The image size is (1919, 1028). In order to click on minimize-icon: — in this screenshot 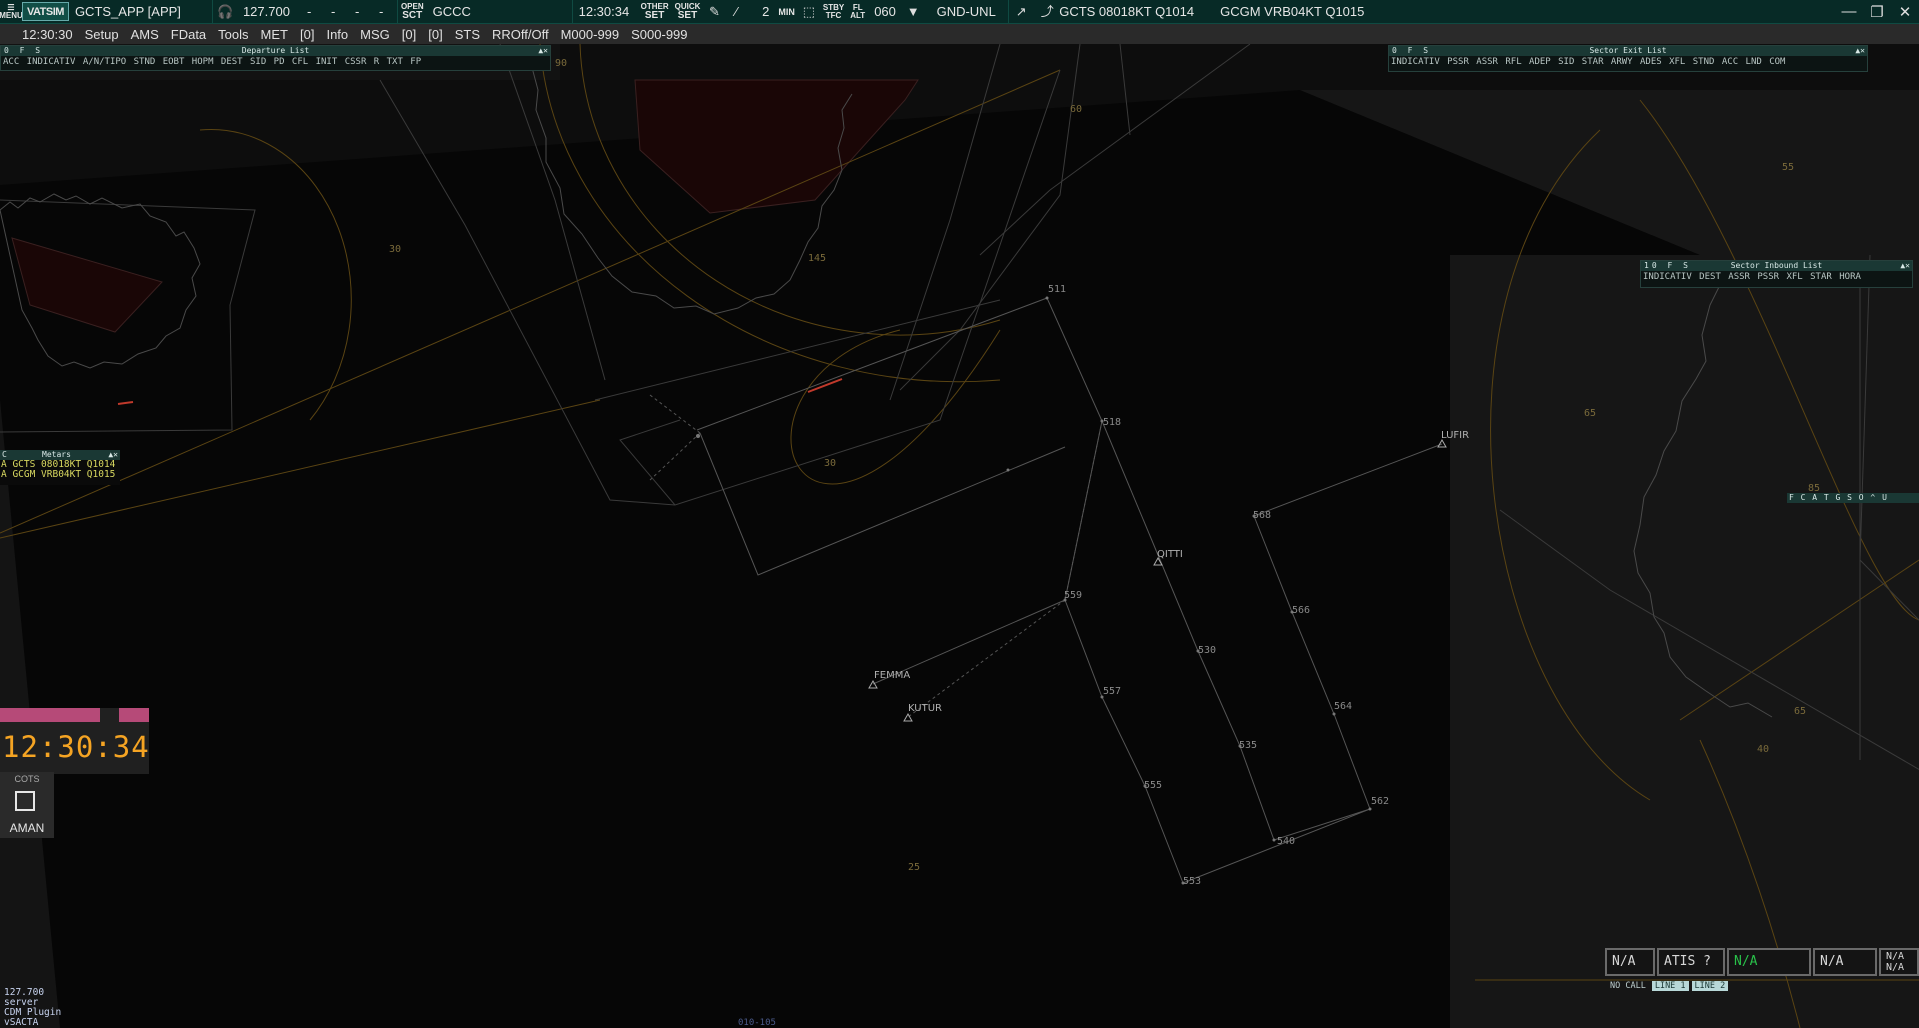, I will do `click(1849, 12)`.